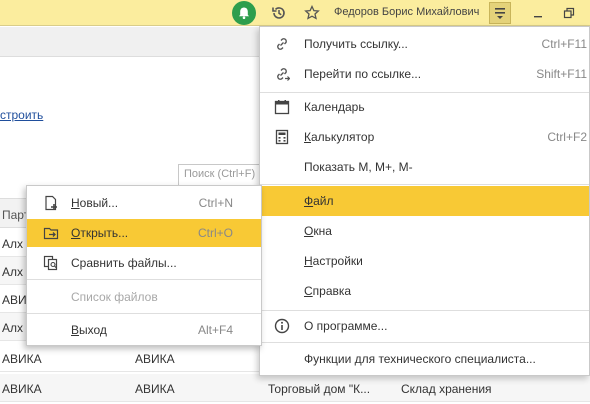  What do you see at coordinates (339, 137) in the screenshot?
I see `menu-item-label: Калькулятор` at bounding box center [339, 137].